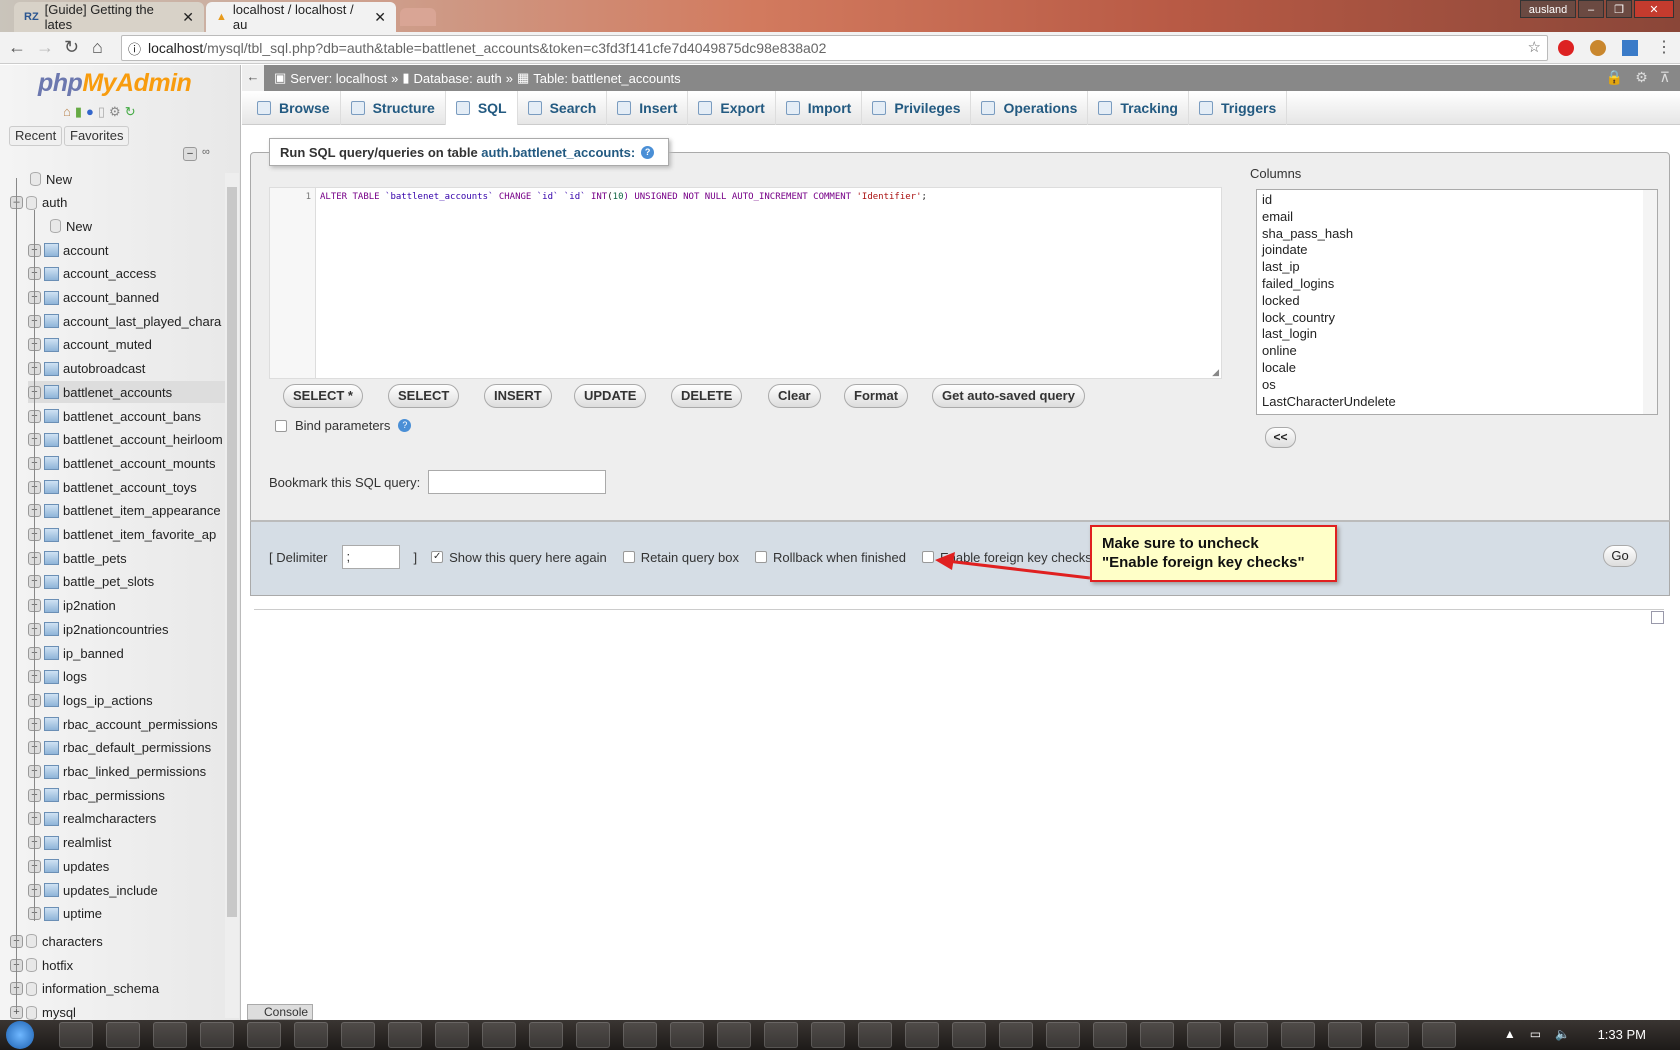 The image size is (1680, 1050). I want to click on table-item: +realmcharacters, so click(126, 819).